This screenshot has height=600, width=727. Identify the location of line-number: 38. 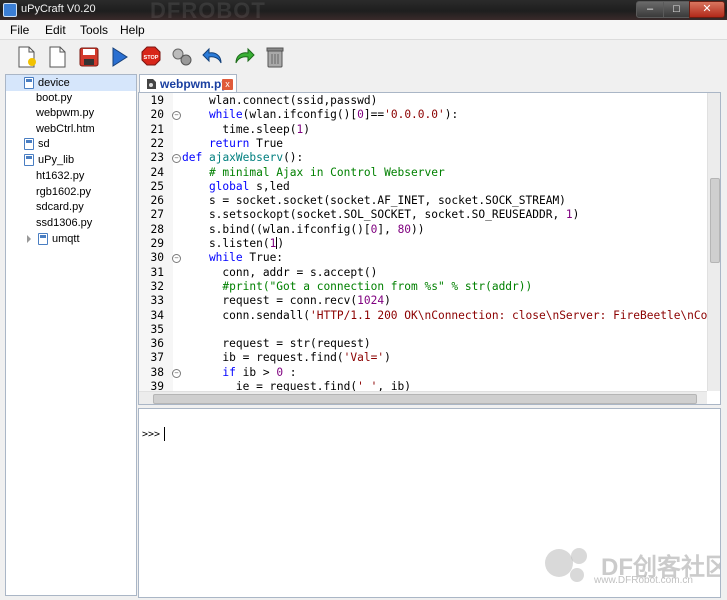
(157, 372).